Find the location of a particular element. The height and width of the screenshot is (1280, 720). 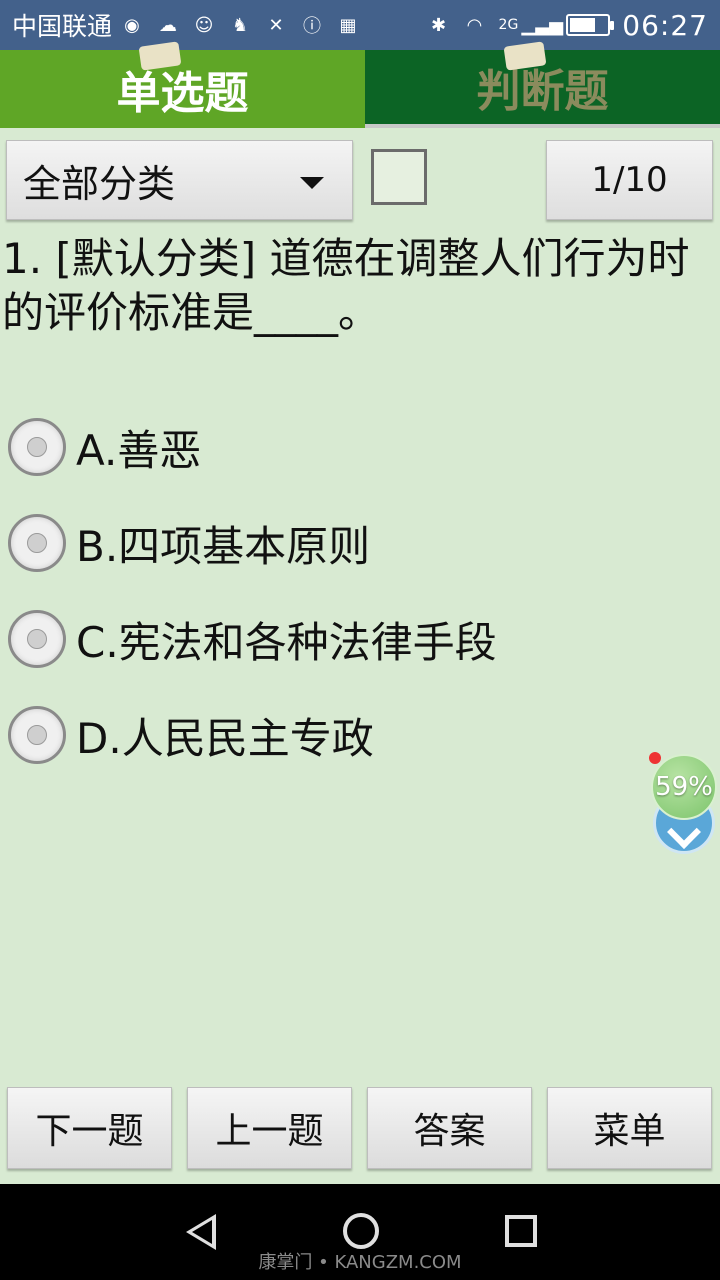

next-question-button: 下一题 is located at coordinates (89, 1128).